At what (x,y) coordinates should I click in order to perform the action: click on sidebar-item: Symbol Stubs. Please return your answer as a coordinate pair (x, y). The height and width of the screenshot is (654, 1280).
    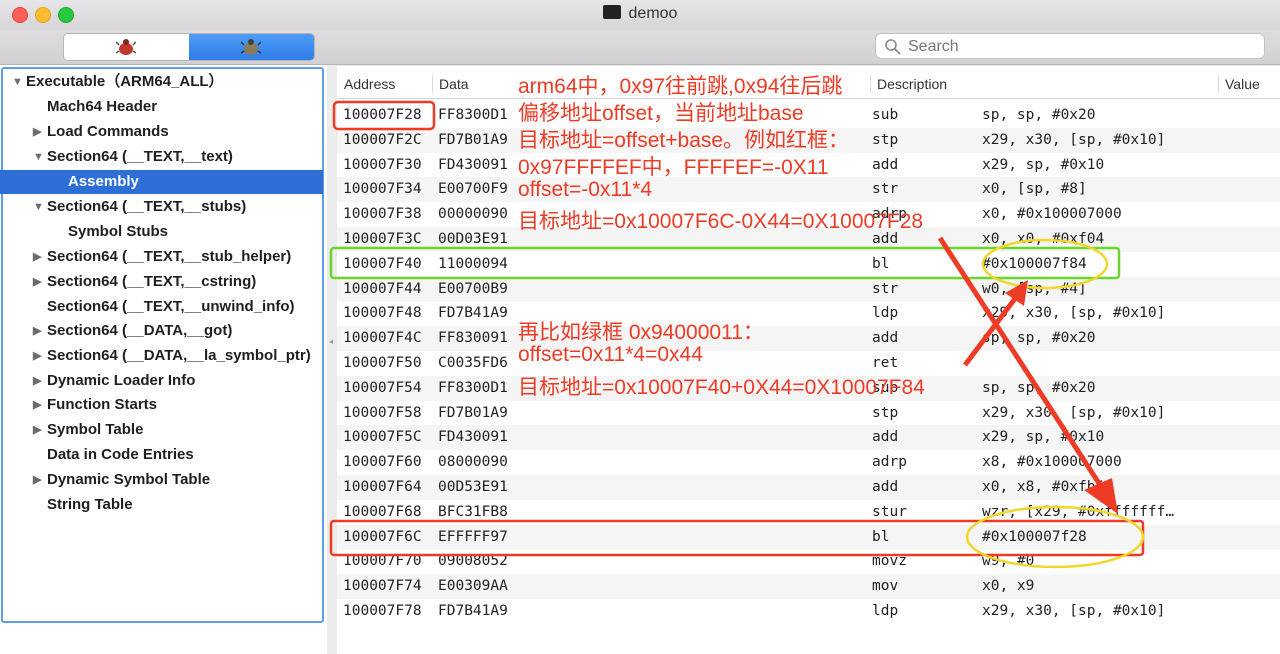
    Looking at the image, I should click on (161, 232).